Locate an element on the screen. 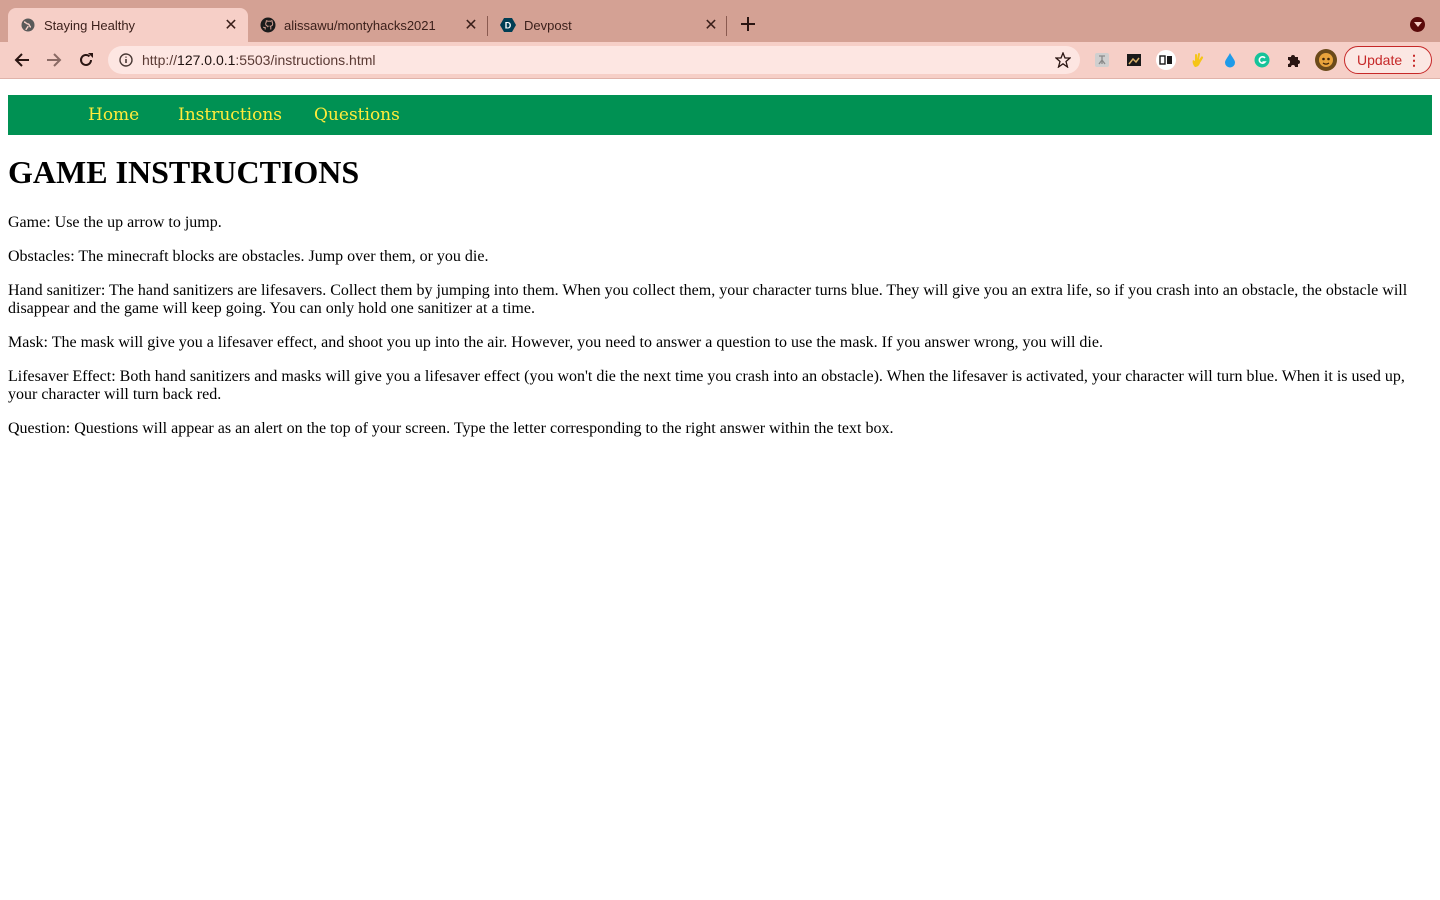  tab-search-button is located at coordinates (1417, 24).